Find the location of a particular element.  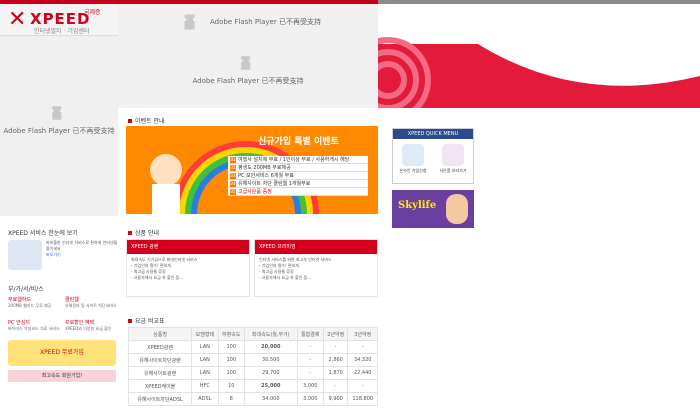

products-section-title: 상품 안내 is located at coordinates (143, 232).